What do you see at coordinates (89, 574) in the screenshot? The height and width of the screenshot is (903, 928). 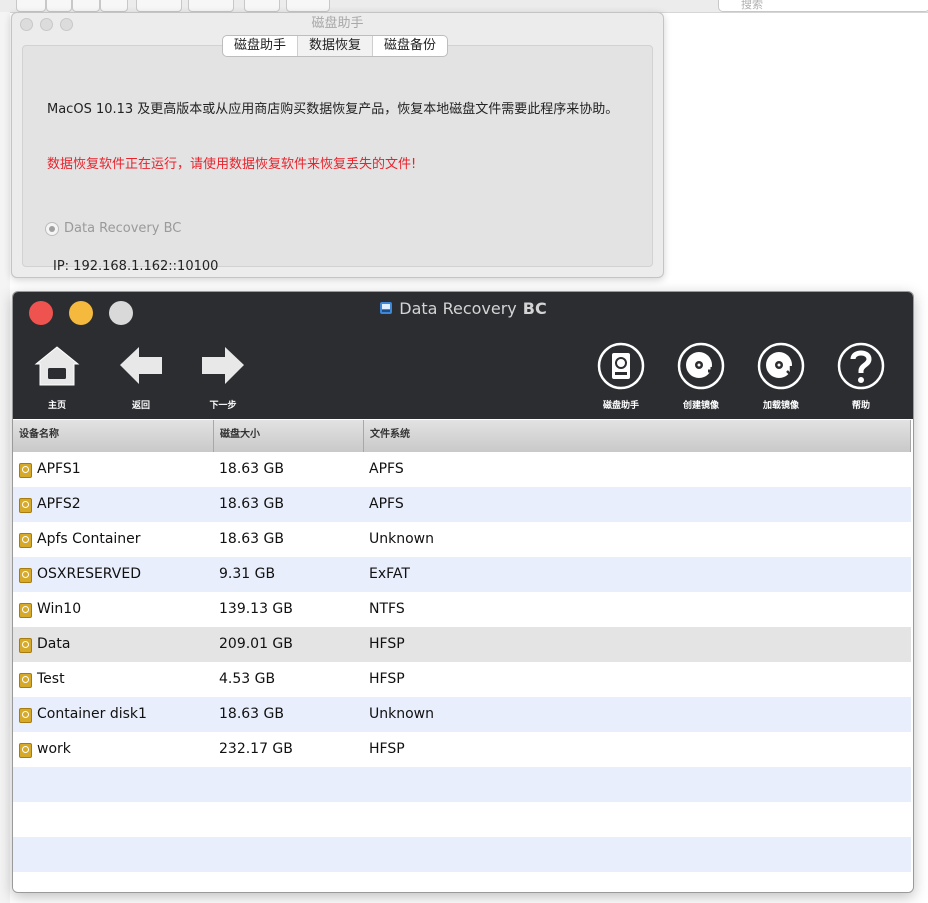 I see `device-name-cell: OSXRESERVED` at bounding box center [89, 574].